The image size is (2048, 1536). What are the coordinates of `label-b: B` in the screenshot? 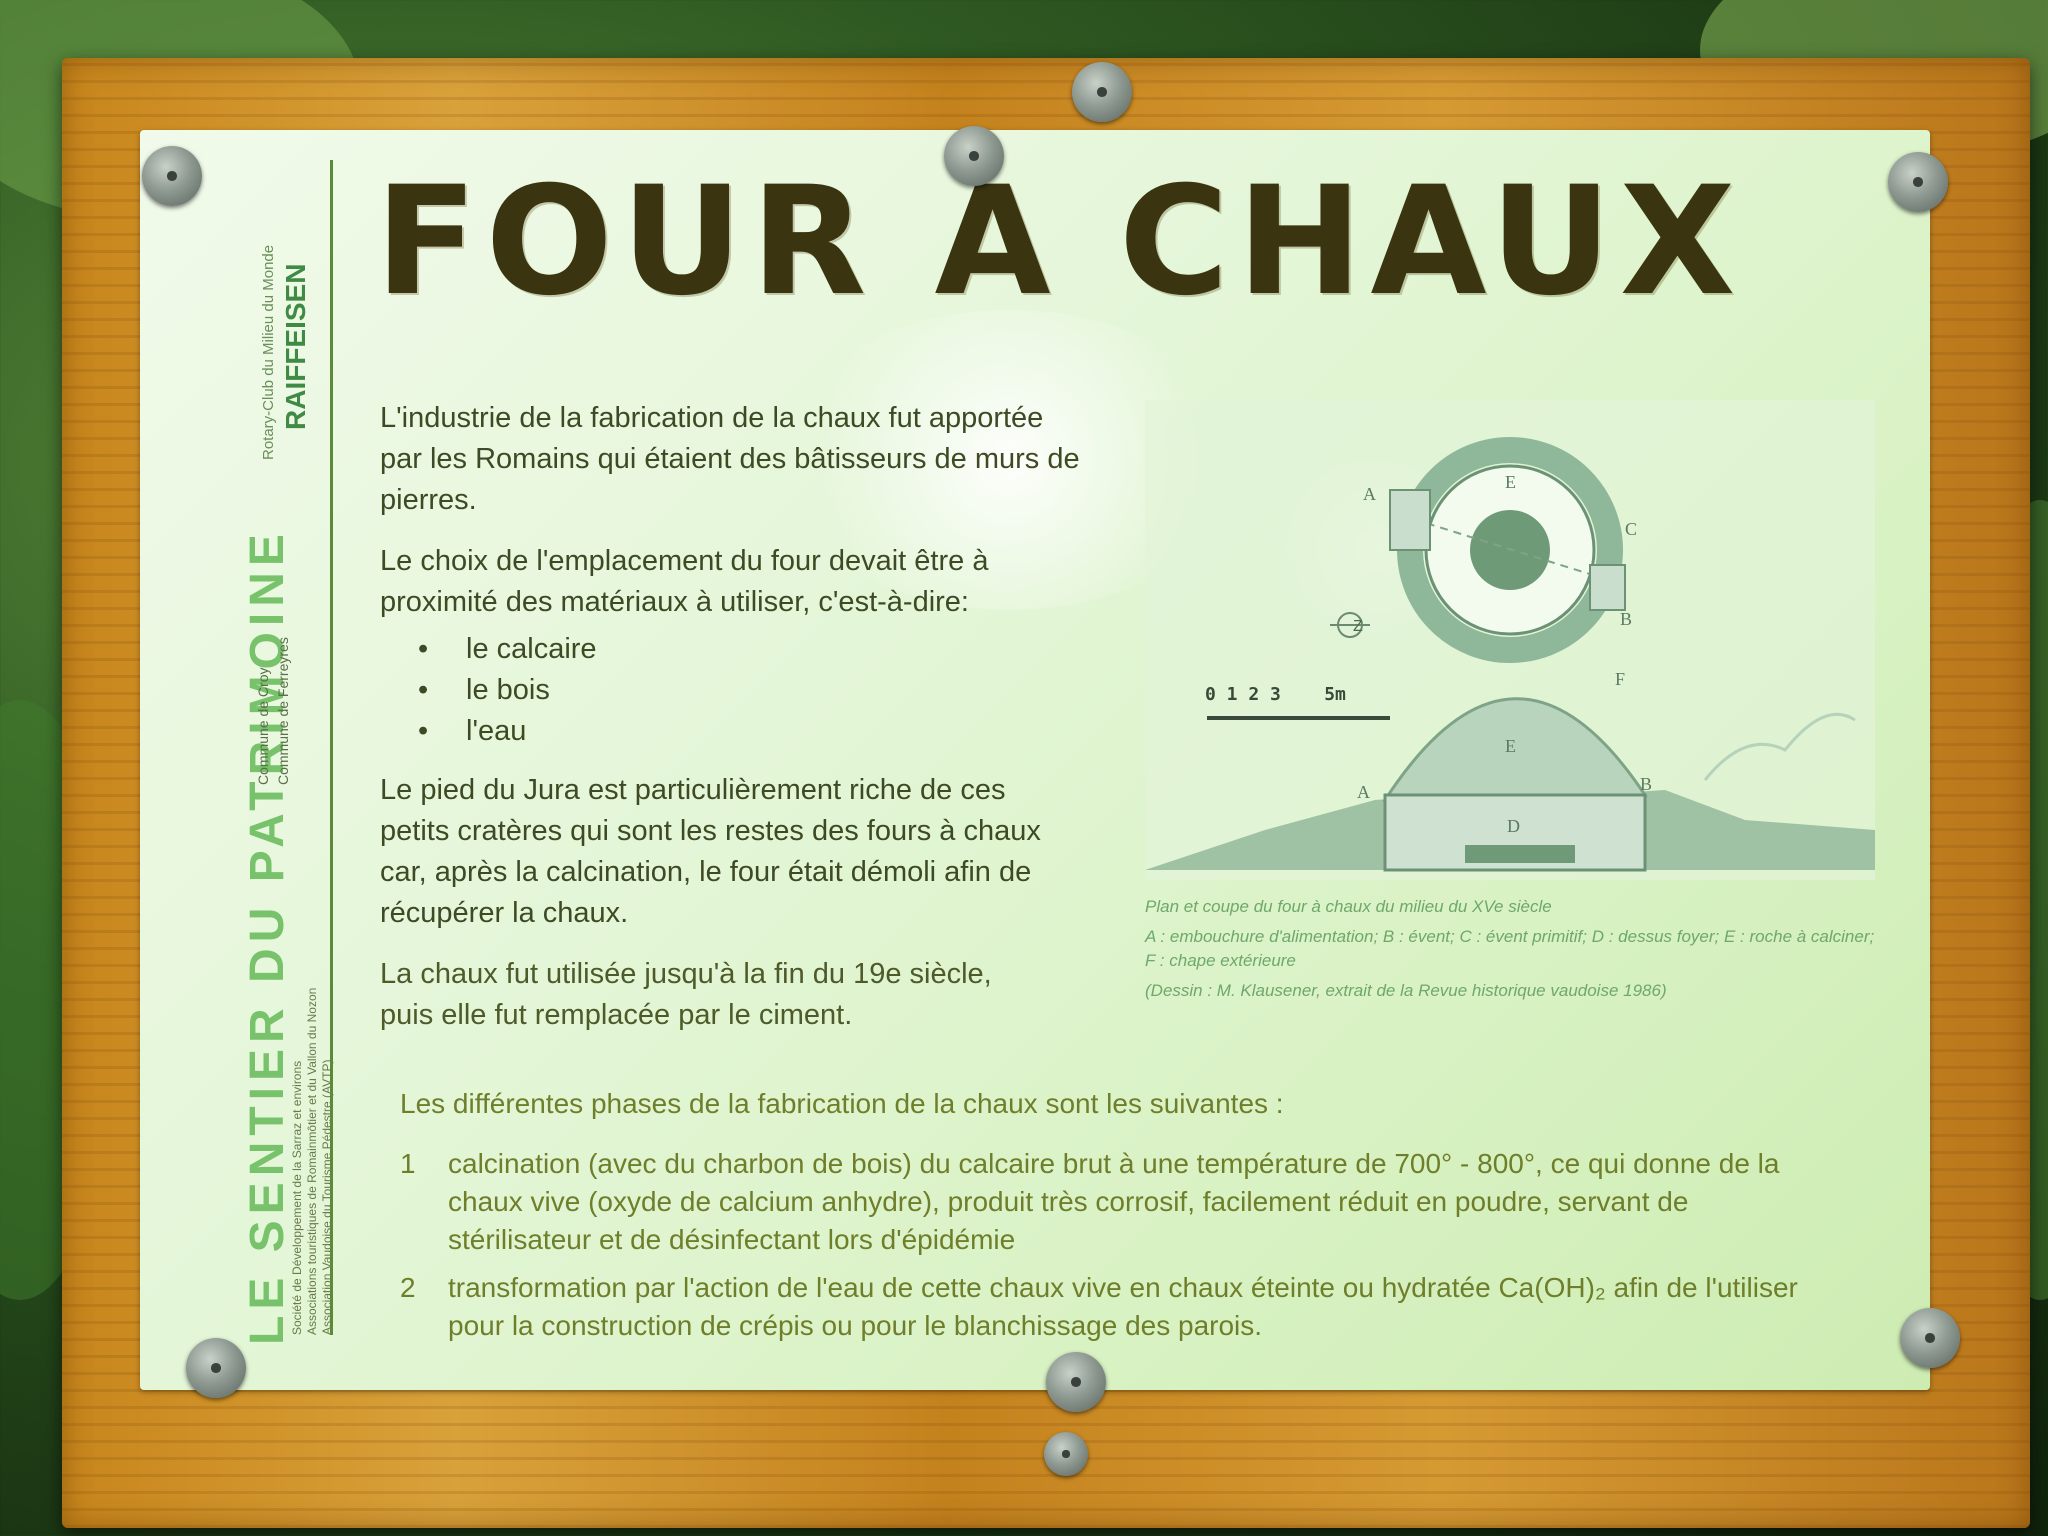 It's located at (1626, 619).